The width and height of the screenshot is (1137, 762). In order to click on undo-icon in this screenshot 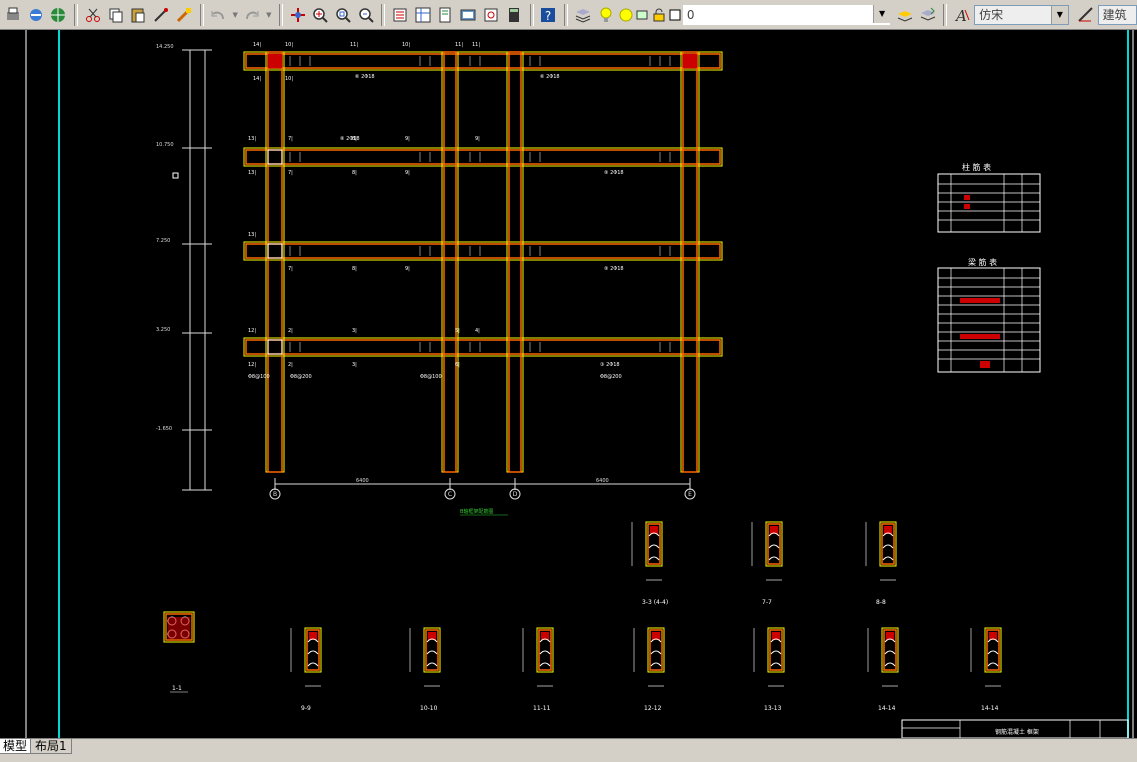, I will do `click(219, 15)`.